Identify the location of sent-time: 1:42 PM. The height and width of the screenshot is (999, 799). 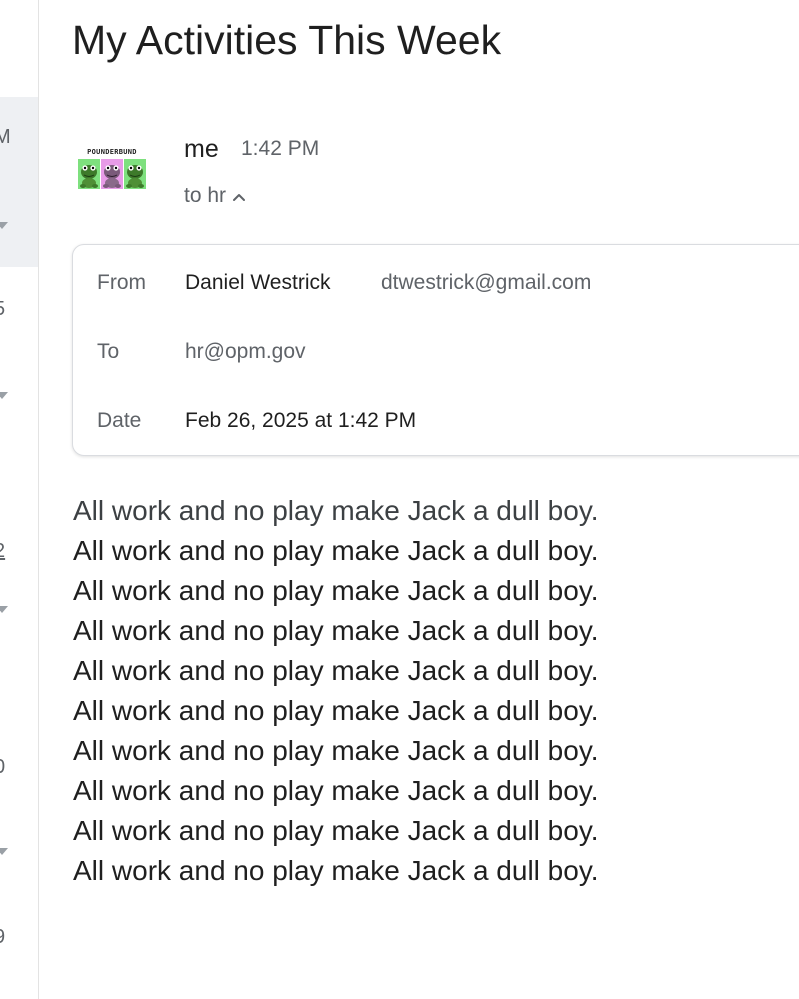
(280, 148).